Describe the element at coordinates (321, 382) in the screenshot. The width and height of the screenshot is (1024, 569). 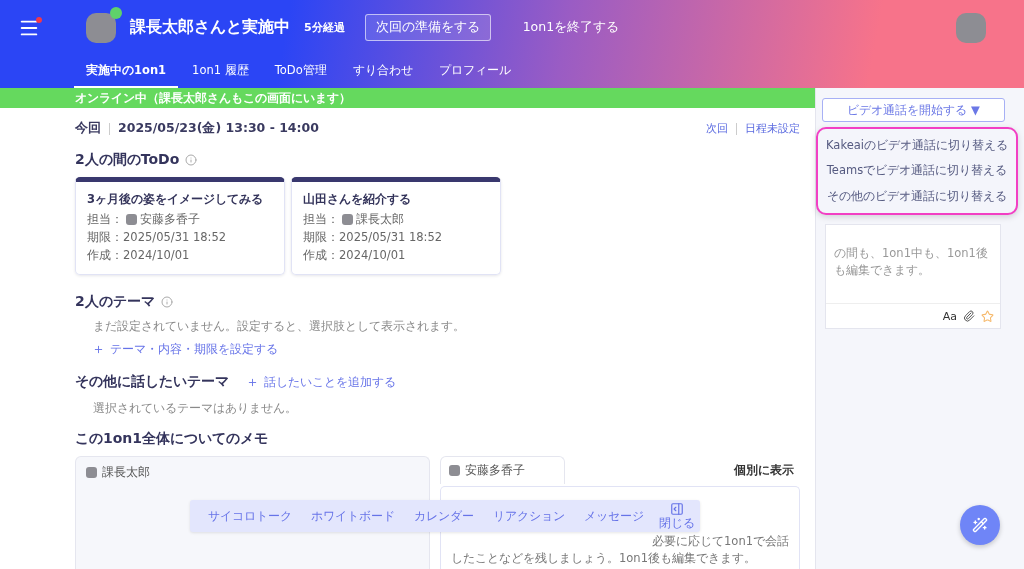
I see `add-topic-link: 話したいことを追加する` at that location.